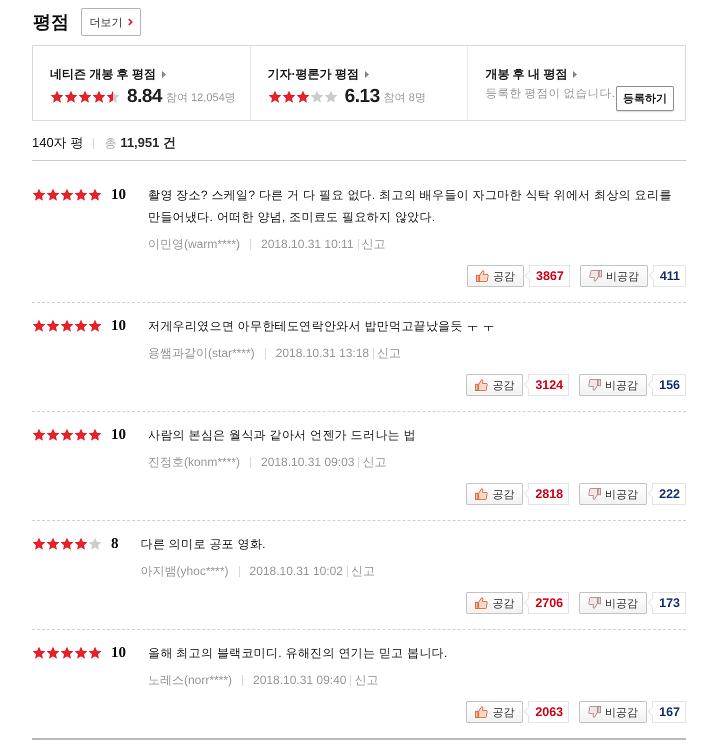  What do you see at coordinates (307, 462) in the screenshot?
I see `review-date: 2018.10.31 09:03` at bounding box center [307, 462].